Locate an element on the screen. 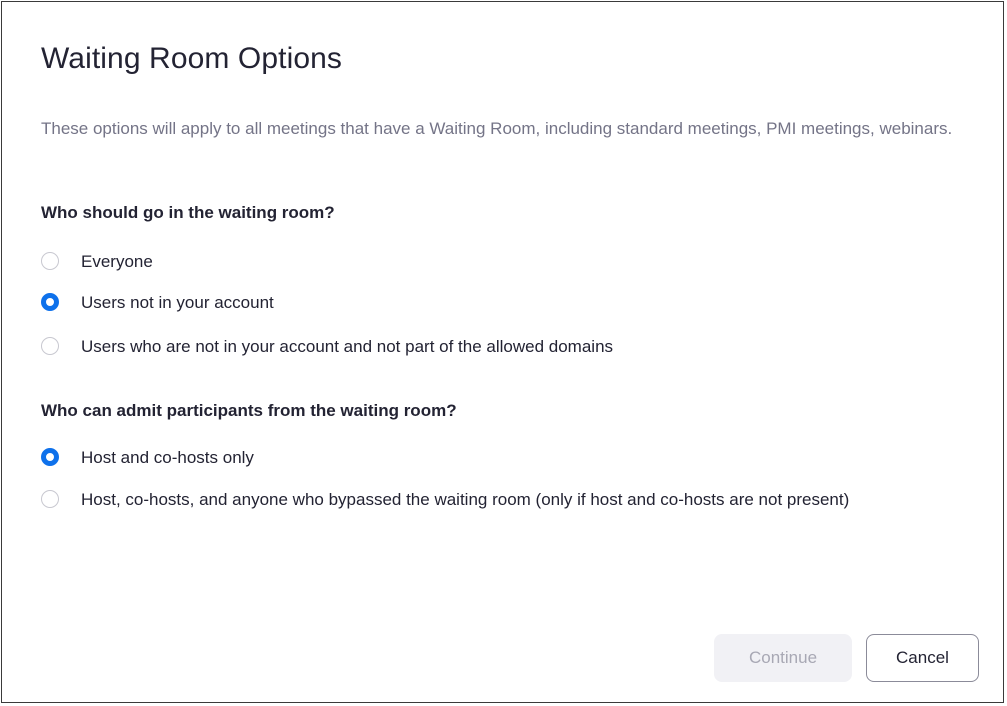 The height and width of the screenshot is (706, 1007). radio-label: Users not in your account is located at coordinates (177, 302).